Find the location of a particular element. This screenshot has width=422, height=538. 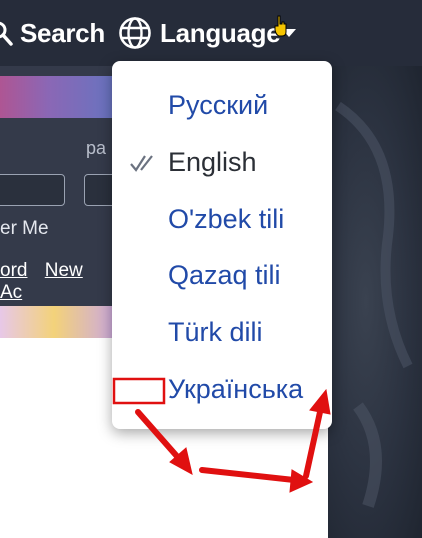

background-swirl is located at coordinates (374, 304).